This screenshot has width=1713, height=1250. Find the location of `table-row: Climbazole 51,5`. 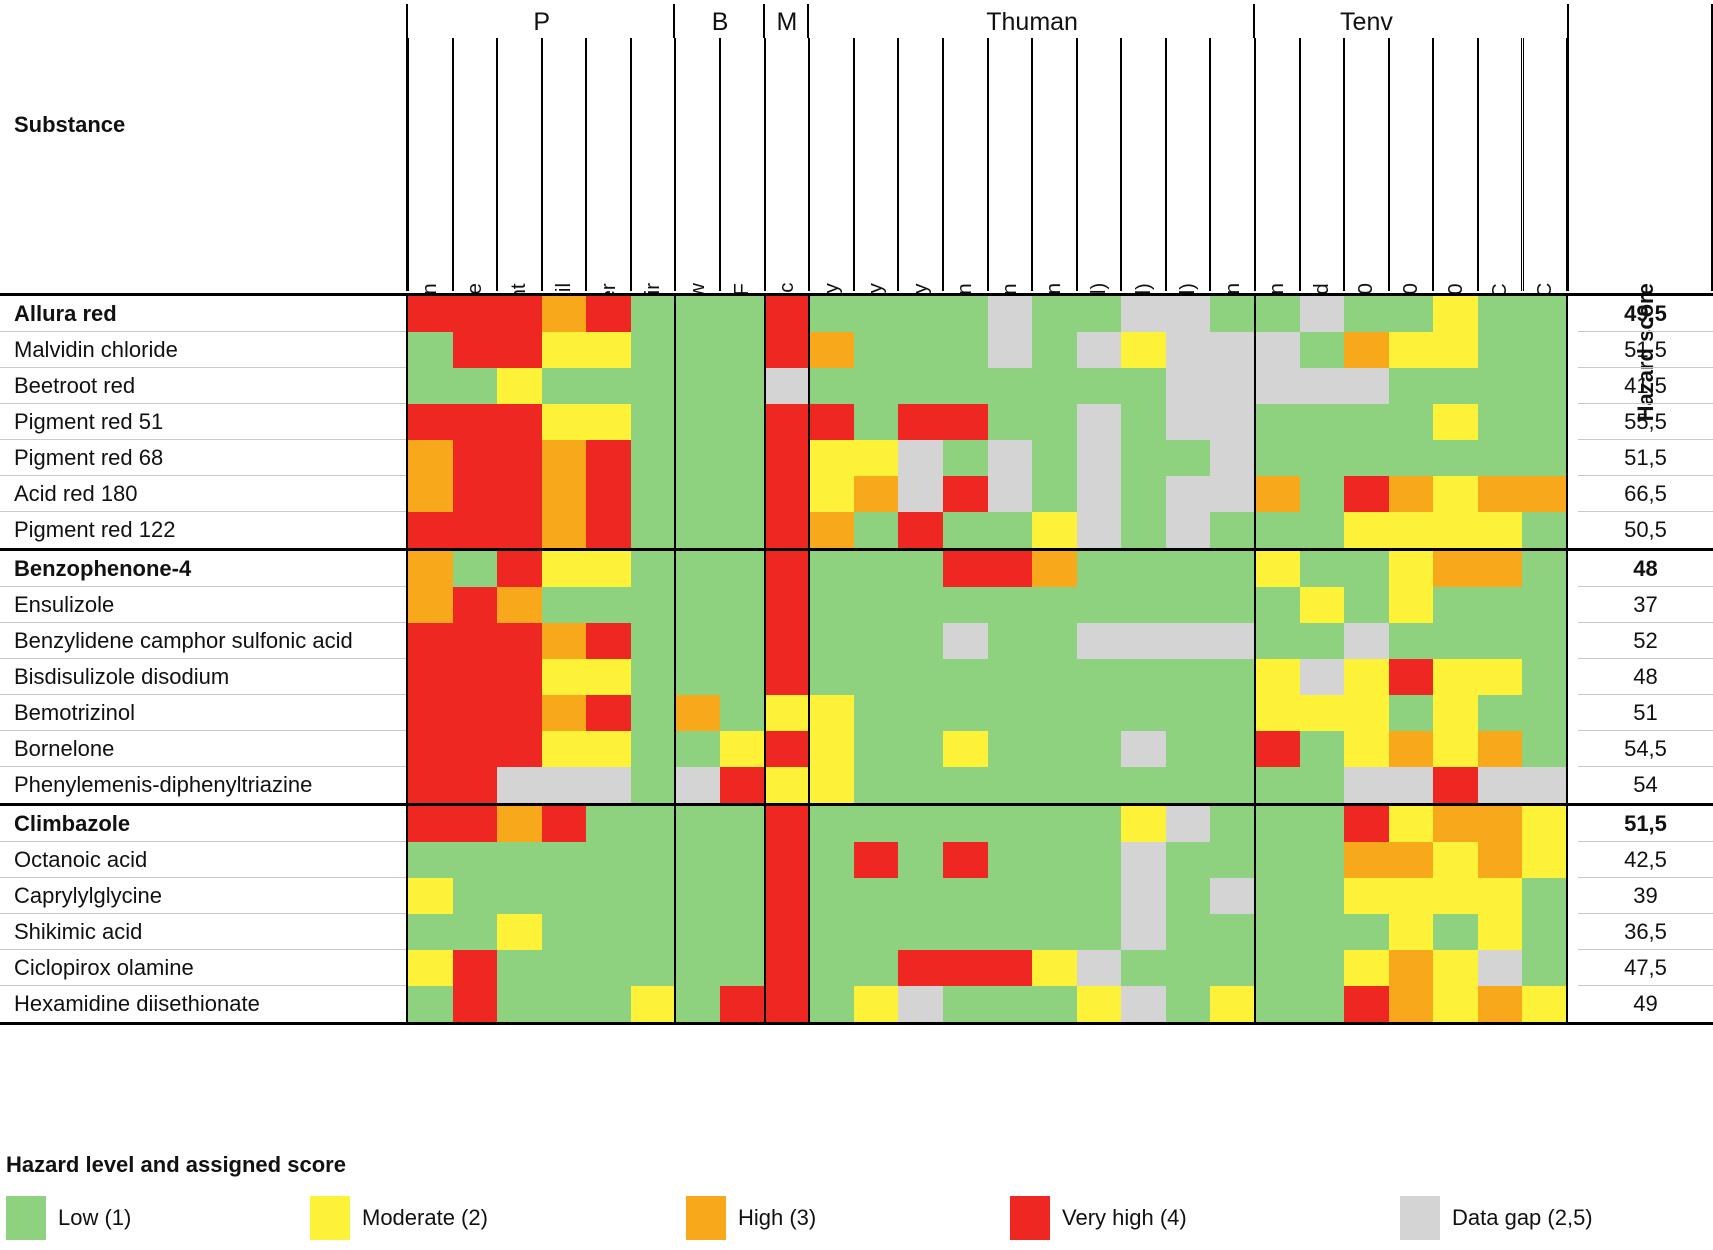

table-row: Climbazole 51,5 is located at coordinates (856, 824).